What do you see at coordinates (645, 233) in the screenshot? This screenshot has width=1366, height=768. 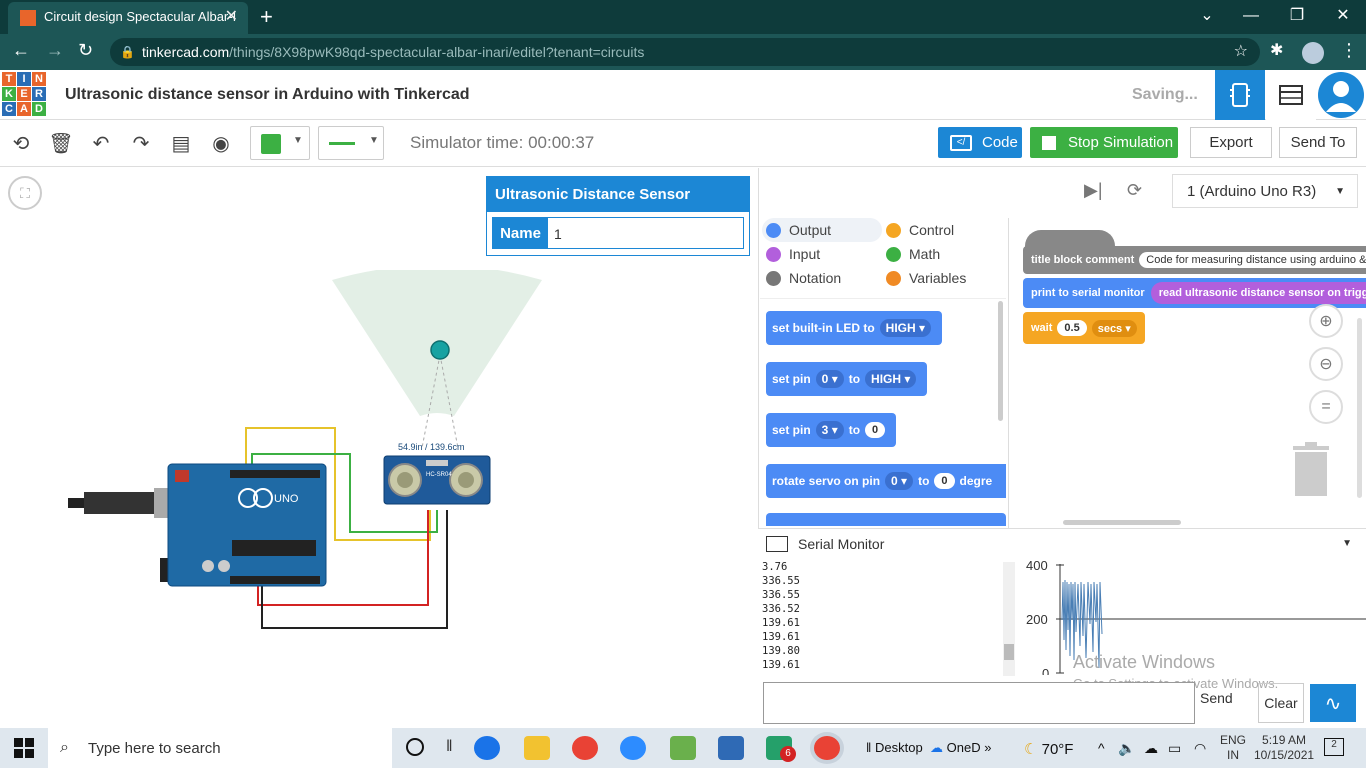 I see `name-input: 1` at bounding box center [645, 233].